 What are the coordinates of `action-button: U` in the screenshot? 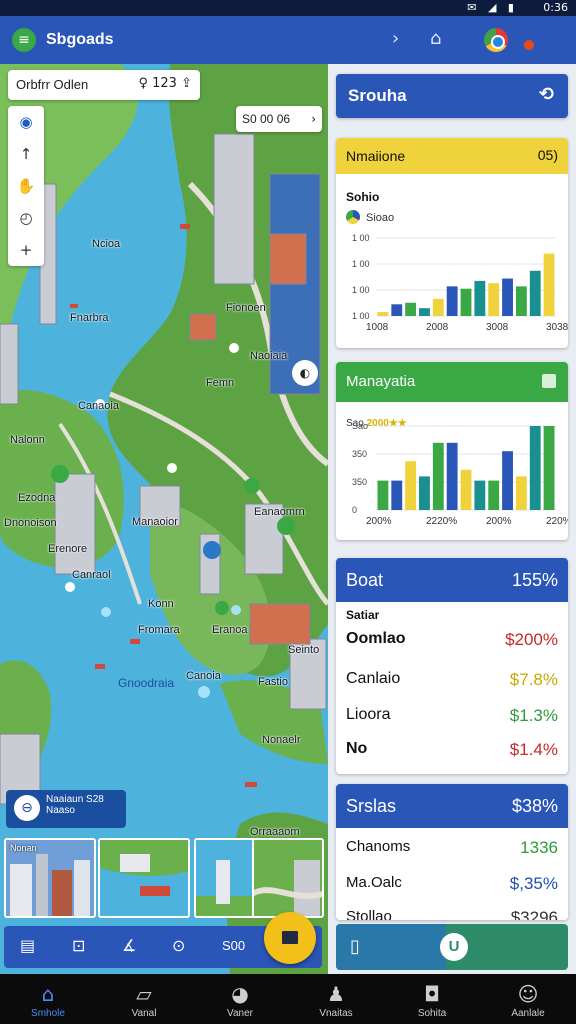 It's located at (454, 947).